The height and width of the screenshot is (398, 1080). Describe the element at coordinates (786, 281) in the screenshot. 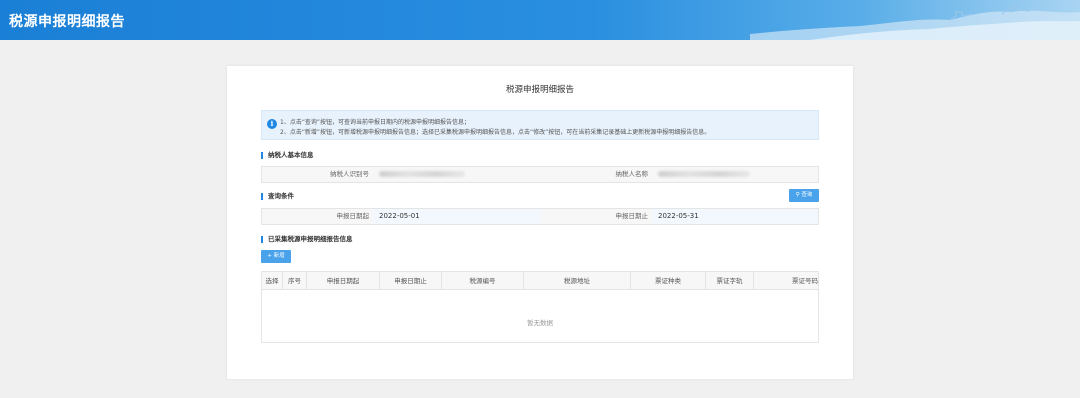

I see `column-header-voucher-number: 票证号码` at that location.